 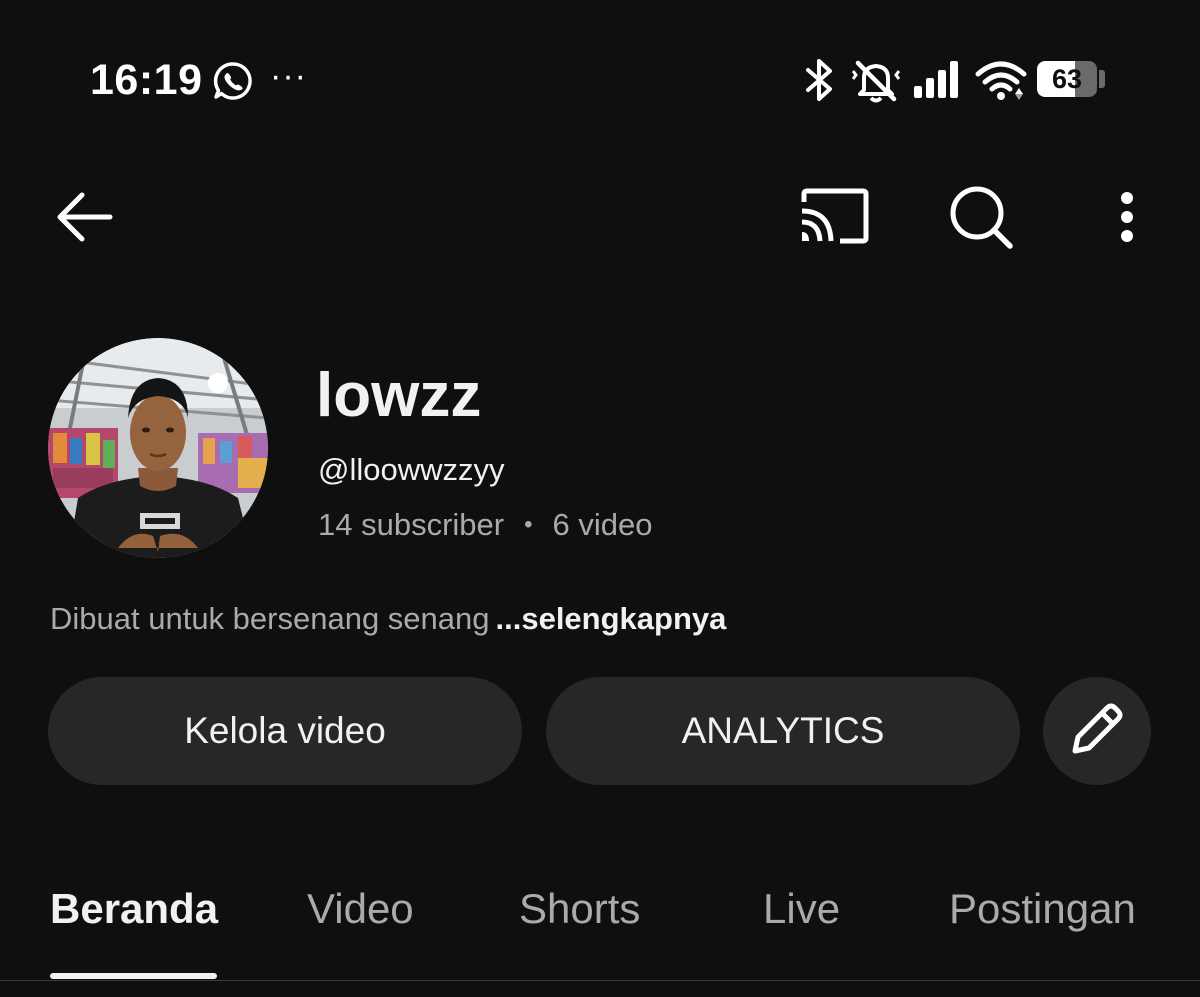 I want to click on pencil-icon, so click(x=1097, y=731).